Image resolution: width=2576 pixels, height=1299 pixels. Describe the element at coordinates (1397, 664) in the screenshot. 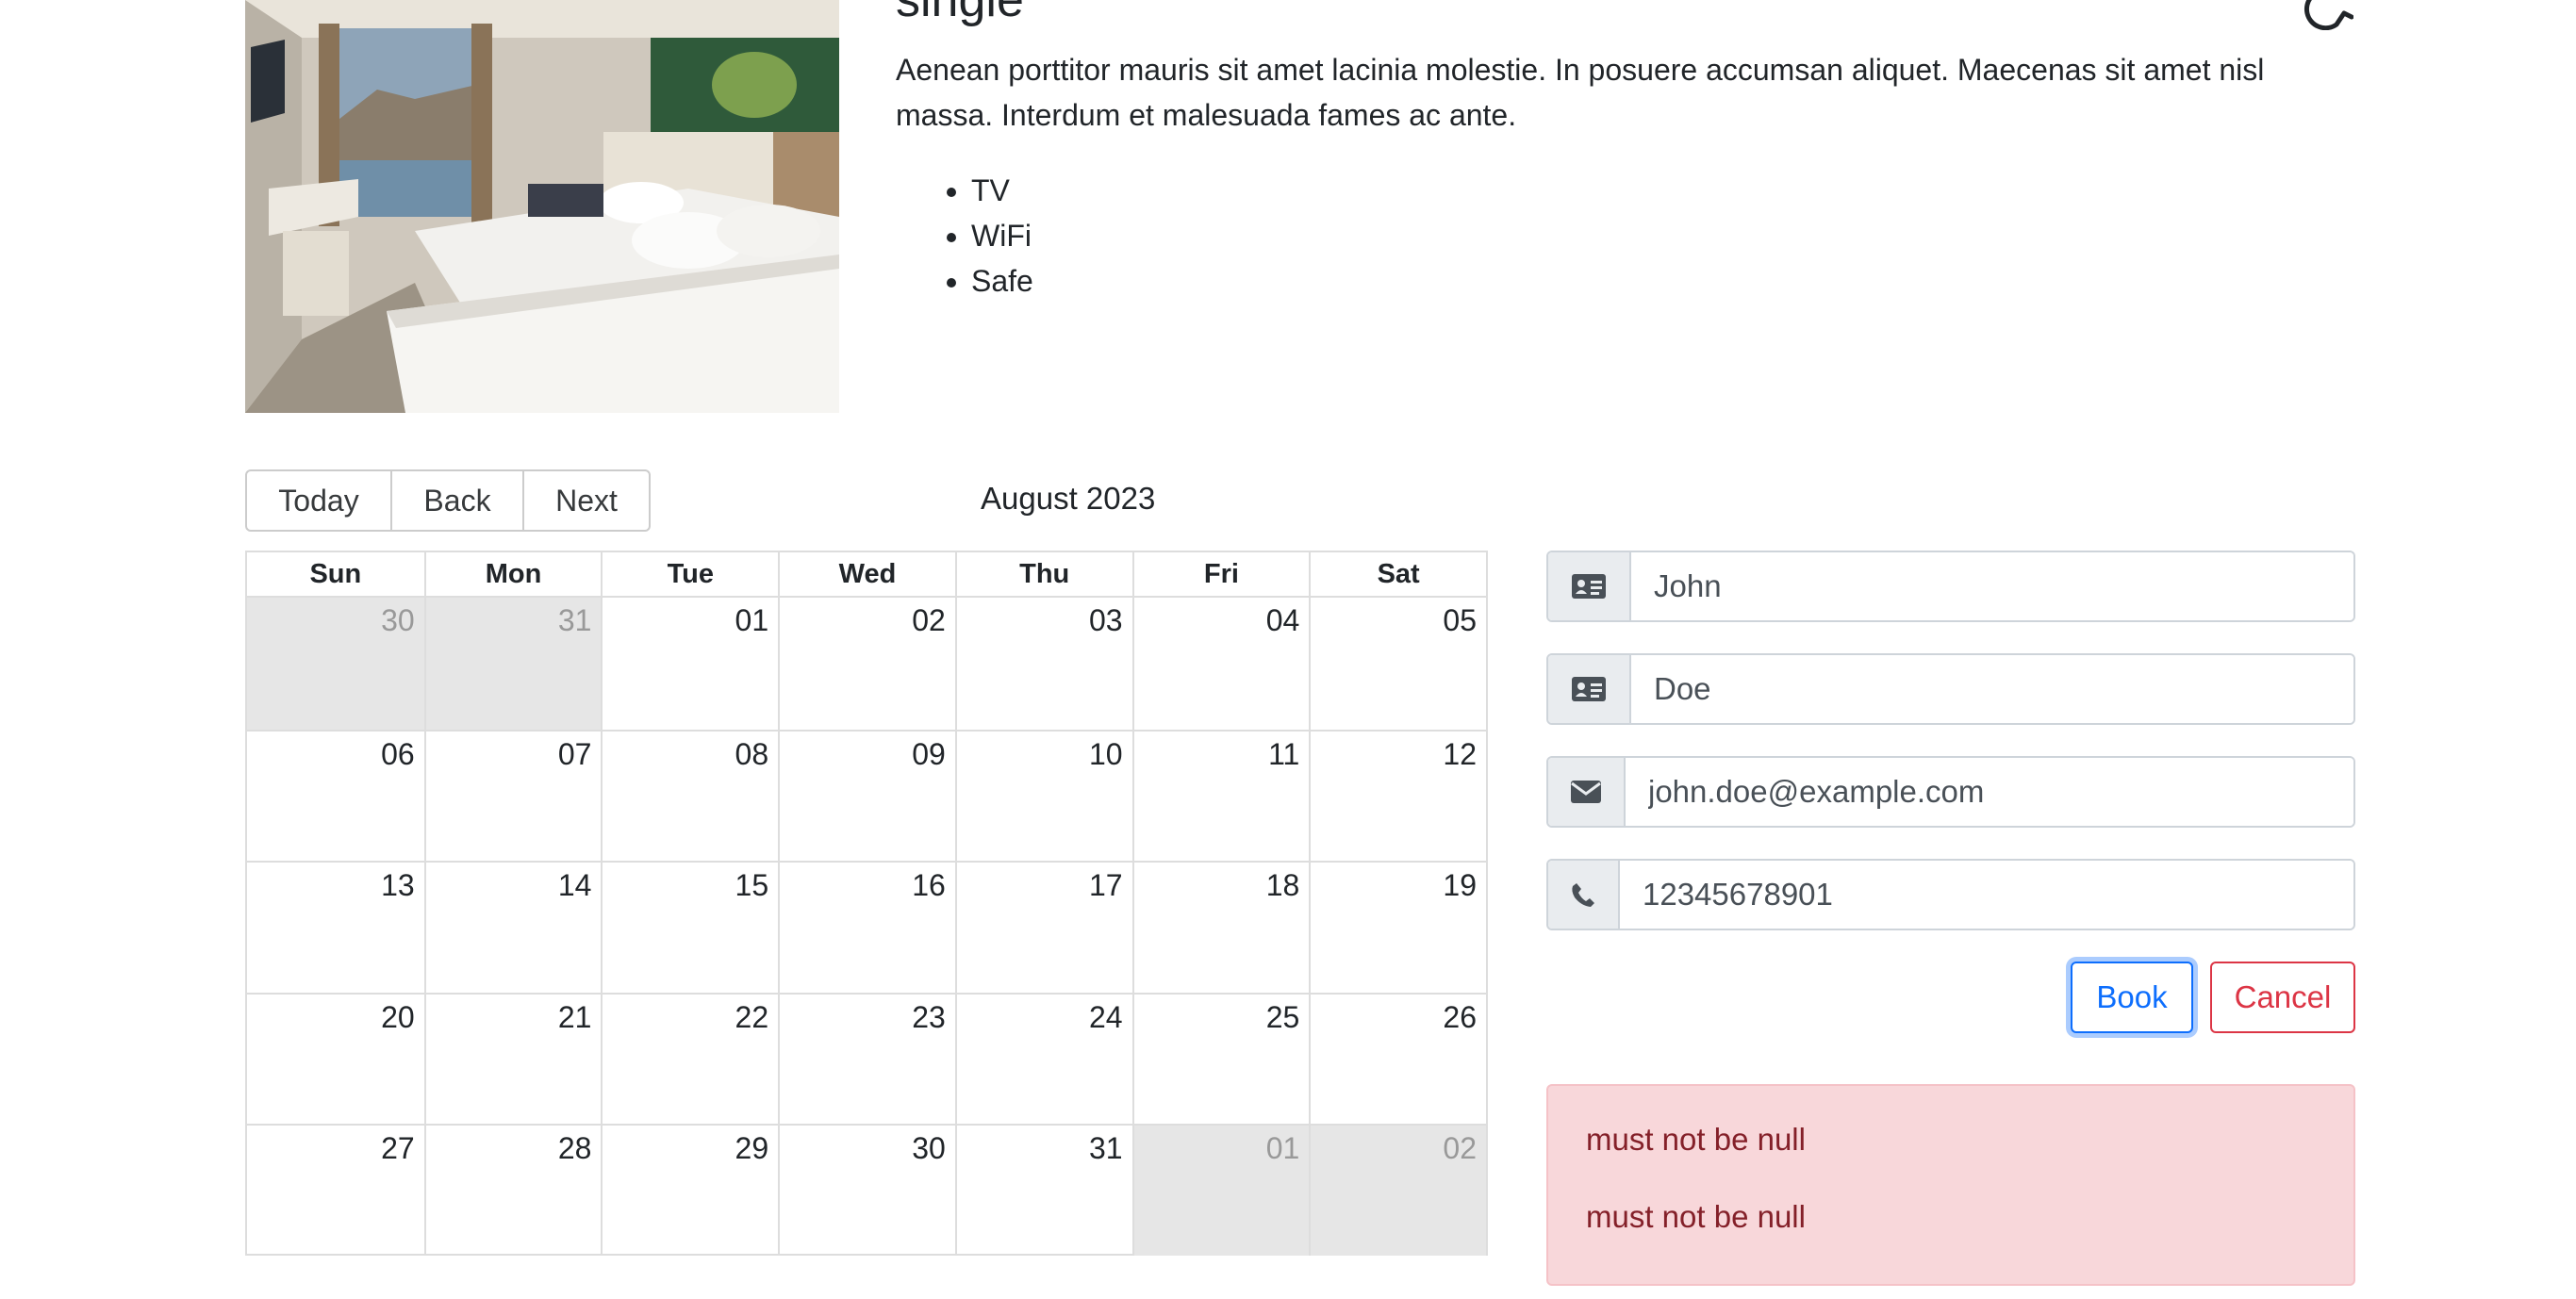

I see `calendar-day-cell: 05` at that location.